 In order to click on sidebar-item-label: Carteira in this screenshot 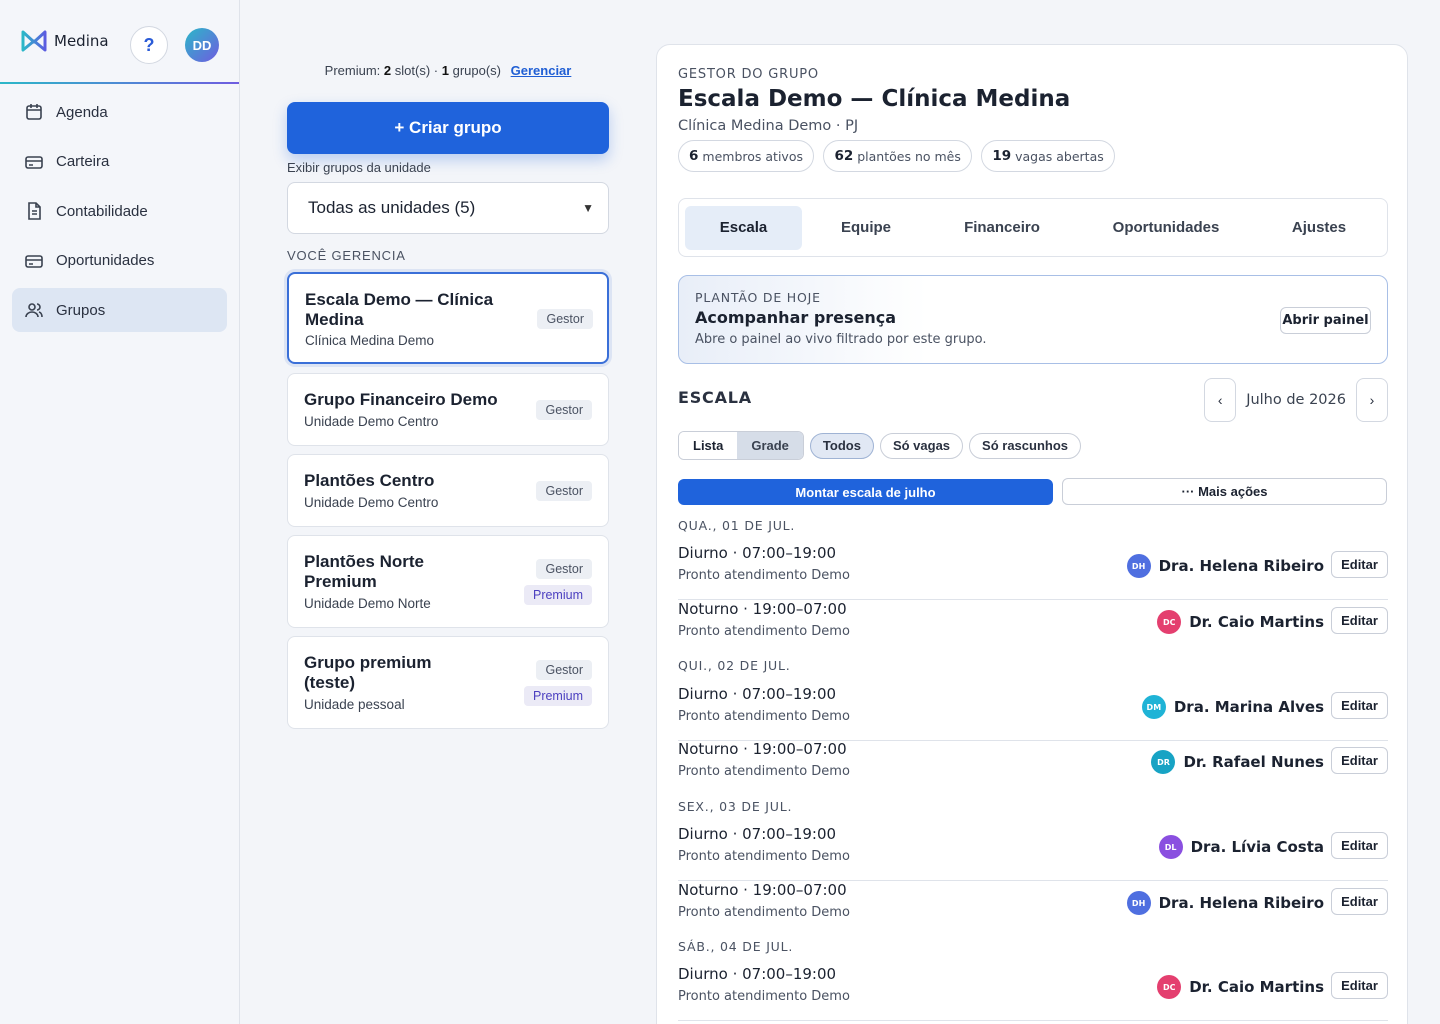, I will do `click(83, 161)`.